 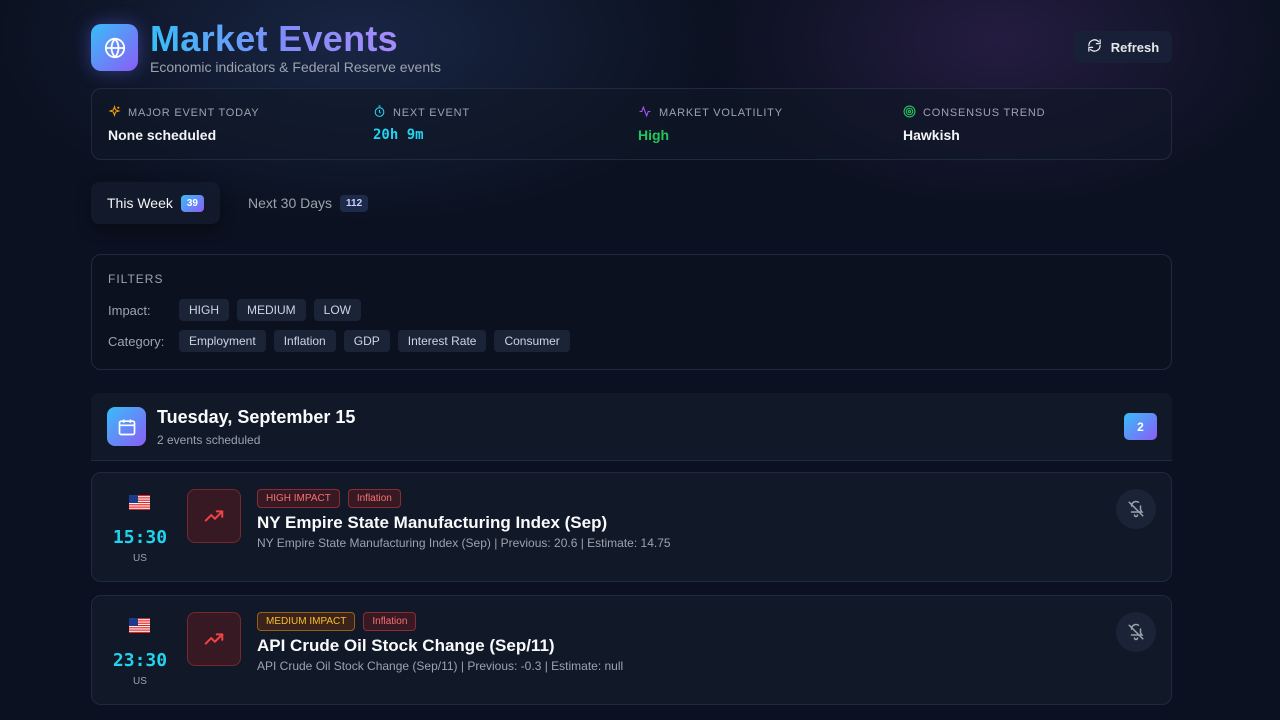 What do you see at coordinates (337, 310) in the screenshot?
I see `filter-chip-low: LOW` at bounding box center [337, 310].